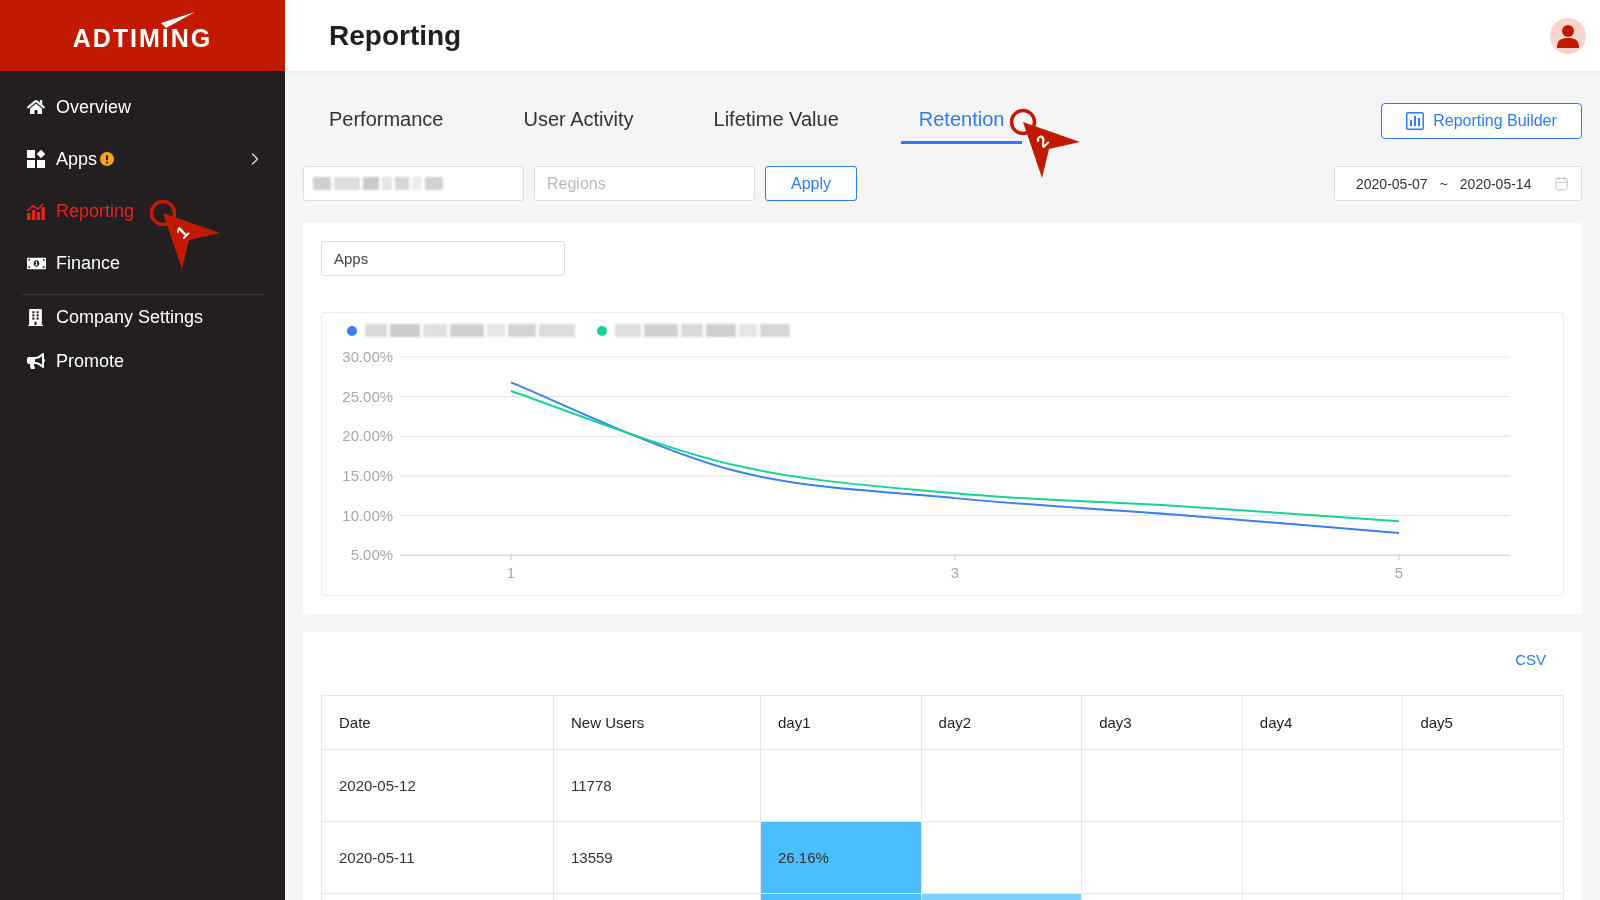  Describe the element at coordinates (657, 786) in the screenshot. I see `table-cell: 11778` at that location.